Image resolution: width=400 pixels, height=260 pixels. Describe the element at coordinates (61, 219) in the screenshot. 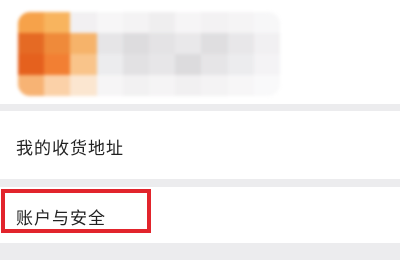

I see `account-security-label: 账户与安全` at that location.